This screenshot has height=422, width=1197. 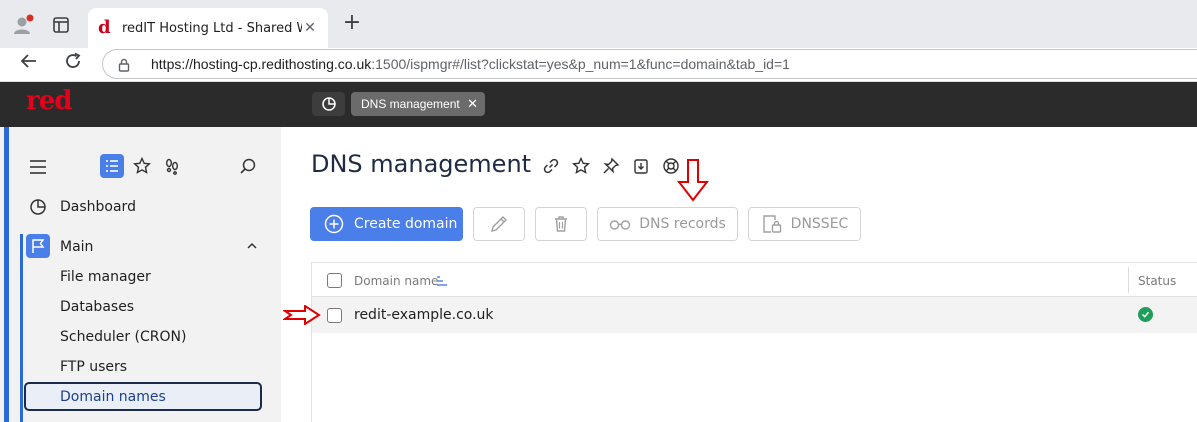 What do you see at coordinates (49, 101) in the screenshot?
I see `brand-logo: red` at bounding box center [49, 101].